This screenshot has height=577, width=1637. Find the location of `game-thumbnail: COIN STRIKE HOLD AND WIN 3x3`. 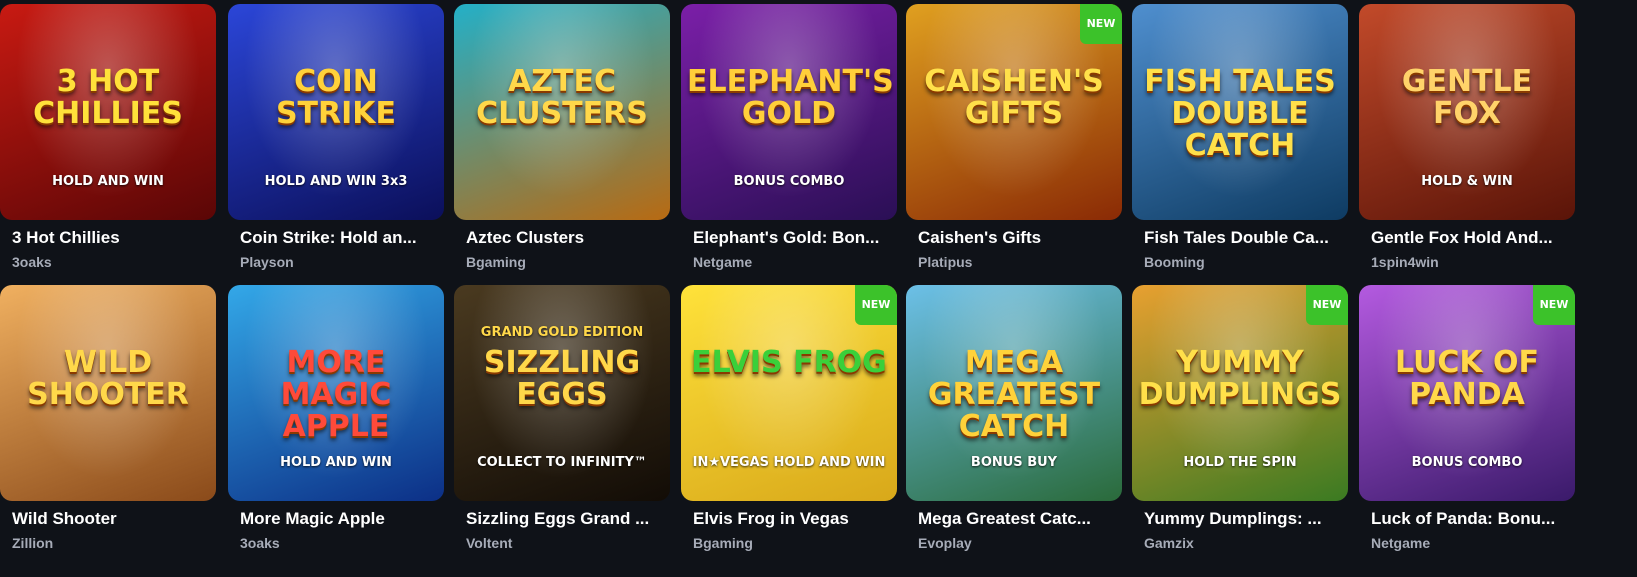

game-thumbnail: COIN STRIKE HOLD AND WIN 3x3 is located at coordinates (336, 112).